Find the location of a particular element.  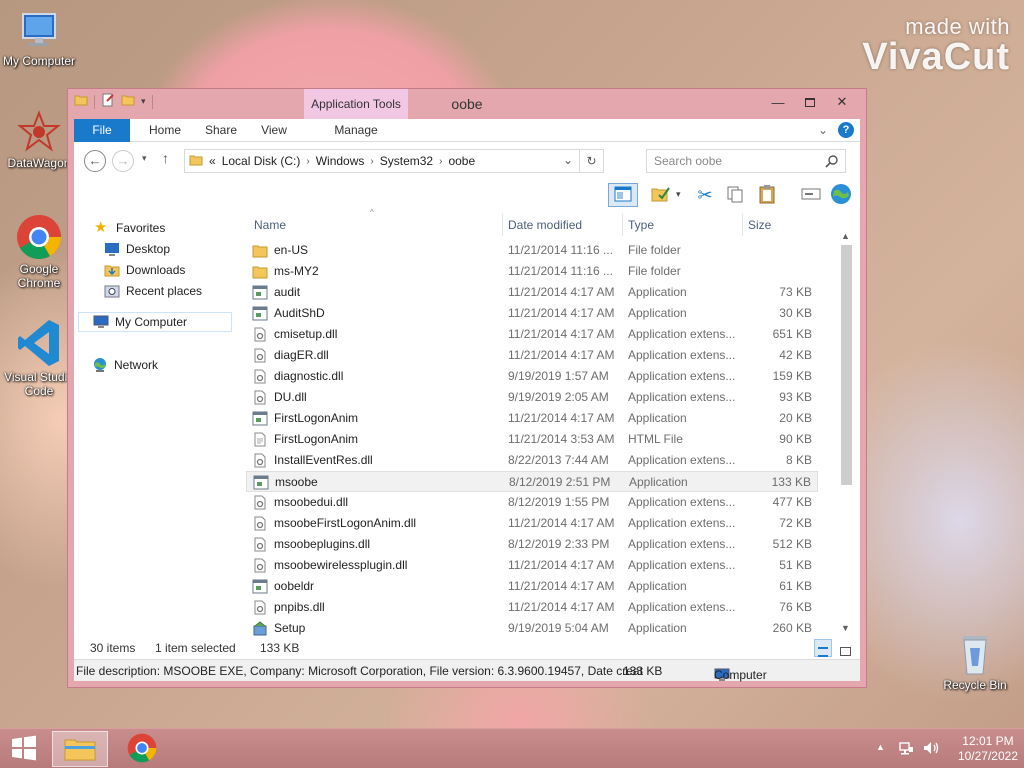

tab-manage: Manage is located at coordinates (356, 130).